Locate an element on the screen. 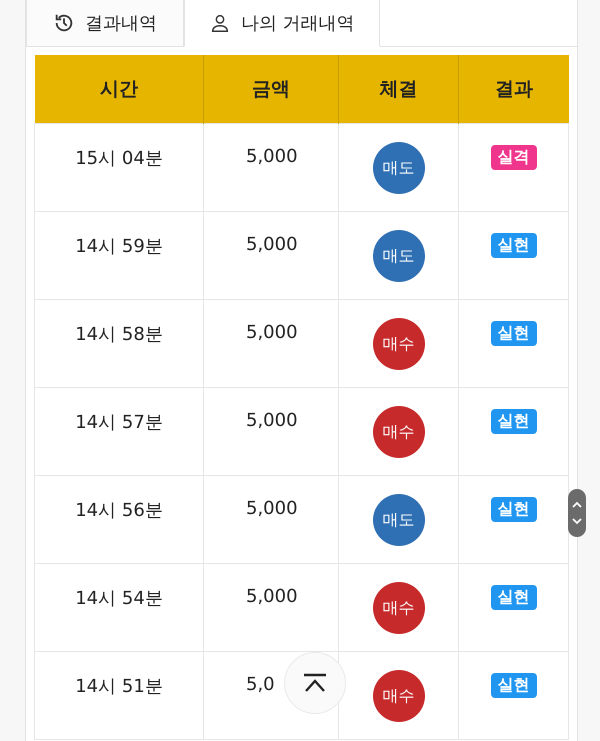 The height and width of the screenshot is (741, 600). time-text: 15시 04분 is located at coordinates (119, 158).